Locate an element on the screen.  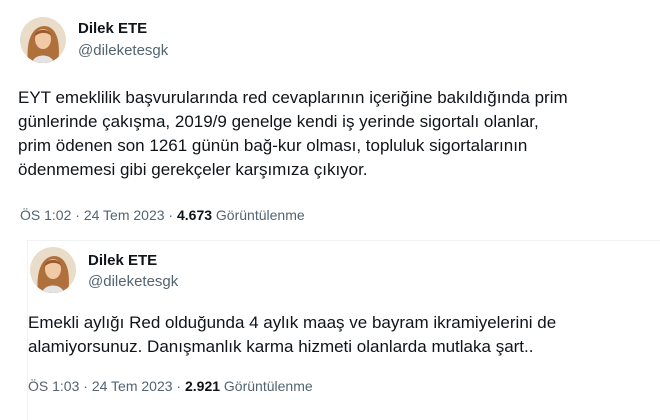
tweet-time: ÖS 1:03 is located at coordinates (53, 386).